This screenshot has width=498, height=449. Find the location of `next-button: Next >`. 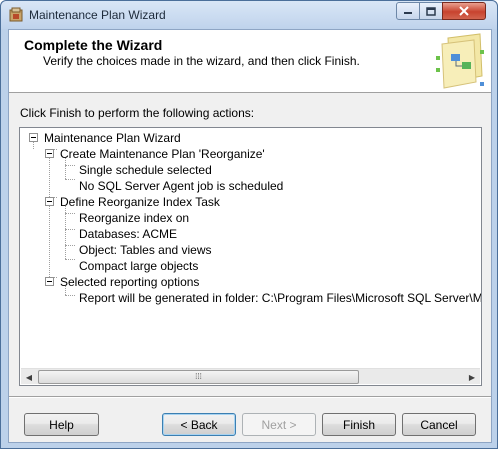

next-button: Next > is located at coordinates (279, 424).